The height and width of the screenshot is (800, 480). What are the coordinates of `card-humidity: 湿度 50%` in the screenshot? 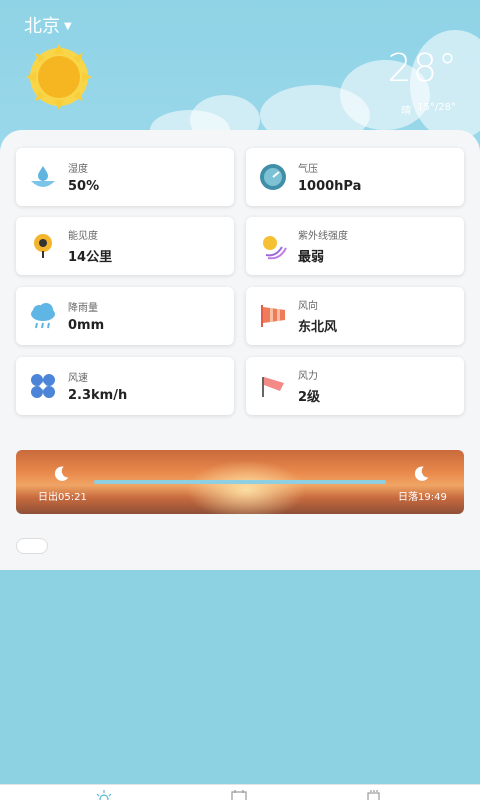 It's located at (125, 177).